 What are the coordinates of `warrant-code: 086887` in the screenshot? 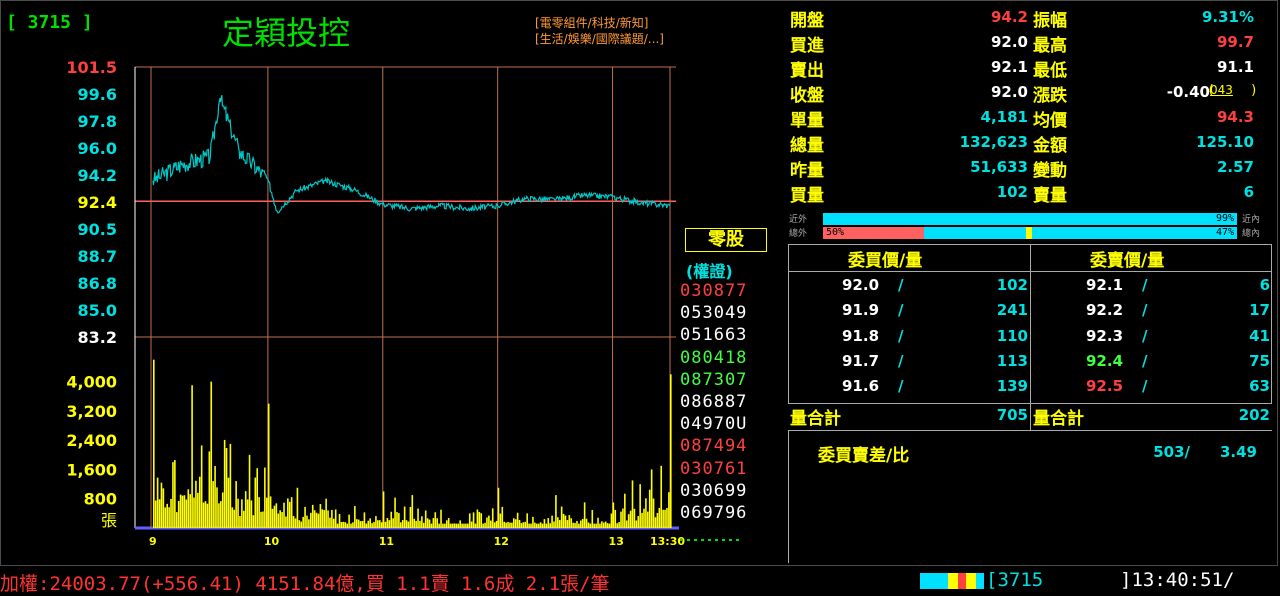 It's located at (713, 402).